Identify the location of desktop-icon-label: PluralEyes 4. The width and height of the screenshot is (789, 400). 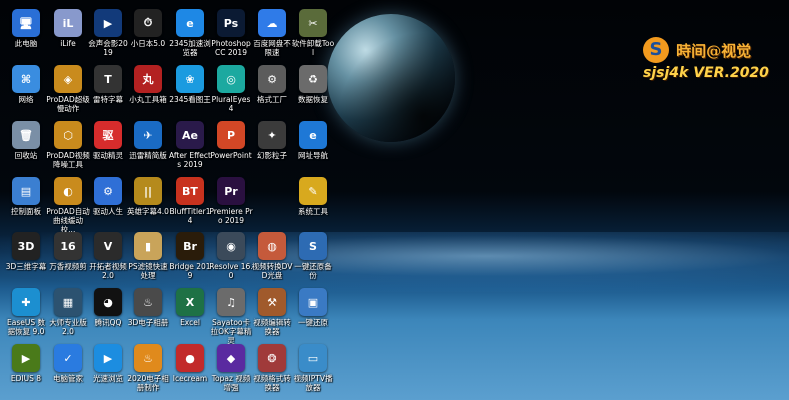
(231, 104).